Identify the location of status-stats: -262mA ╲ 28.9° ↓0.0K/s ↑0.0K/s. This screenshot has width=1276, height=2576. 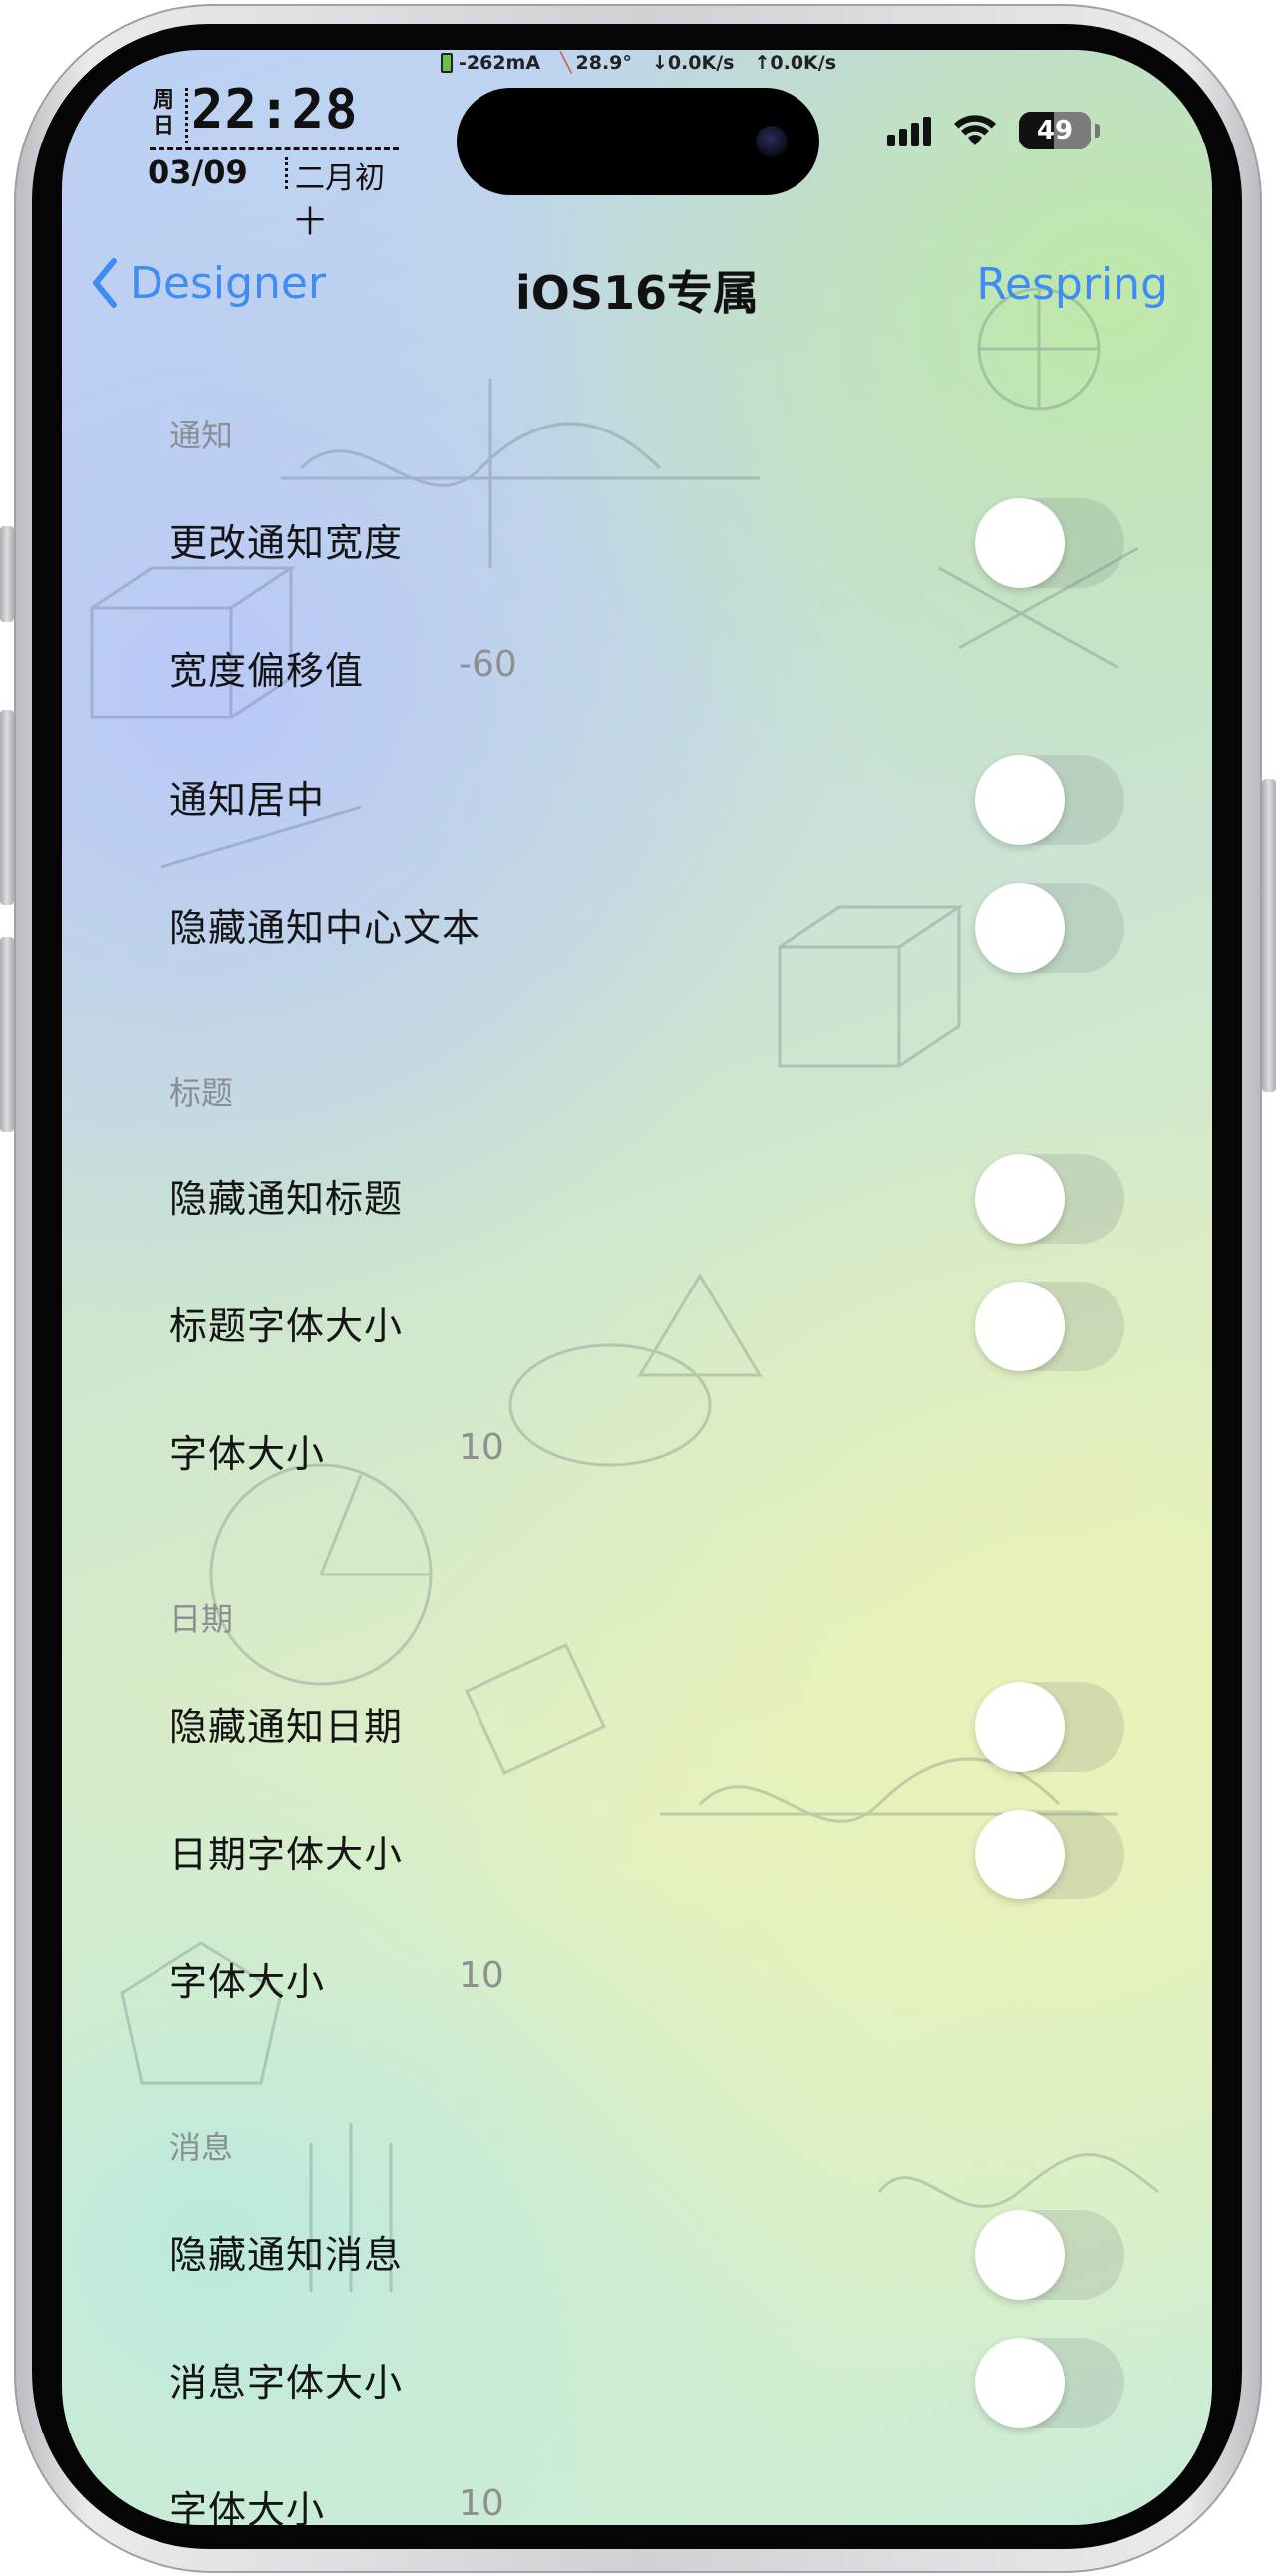
(638, 63).